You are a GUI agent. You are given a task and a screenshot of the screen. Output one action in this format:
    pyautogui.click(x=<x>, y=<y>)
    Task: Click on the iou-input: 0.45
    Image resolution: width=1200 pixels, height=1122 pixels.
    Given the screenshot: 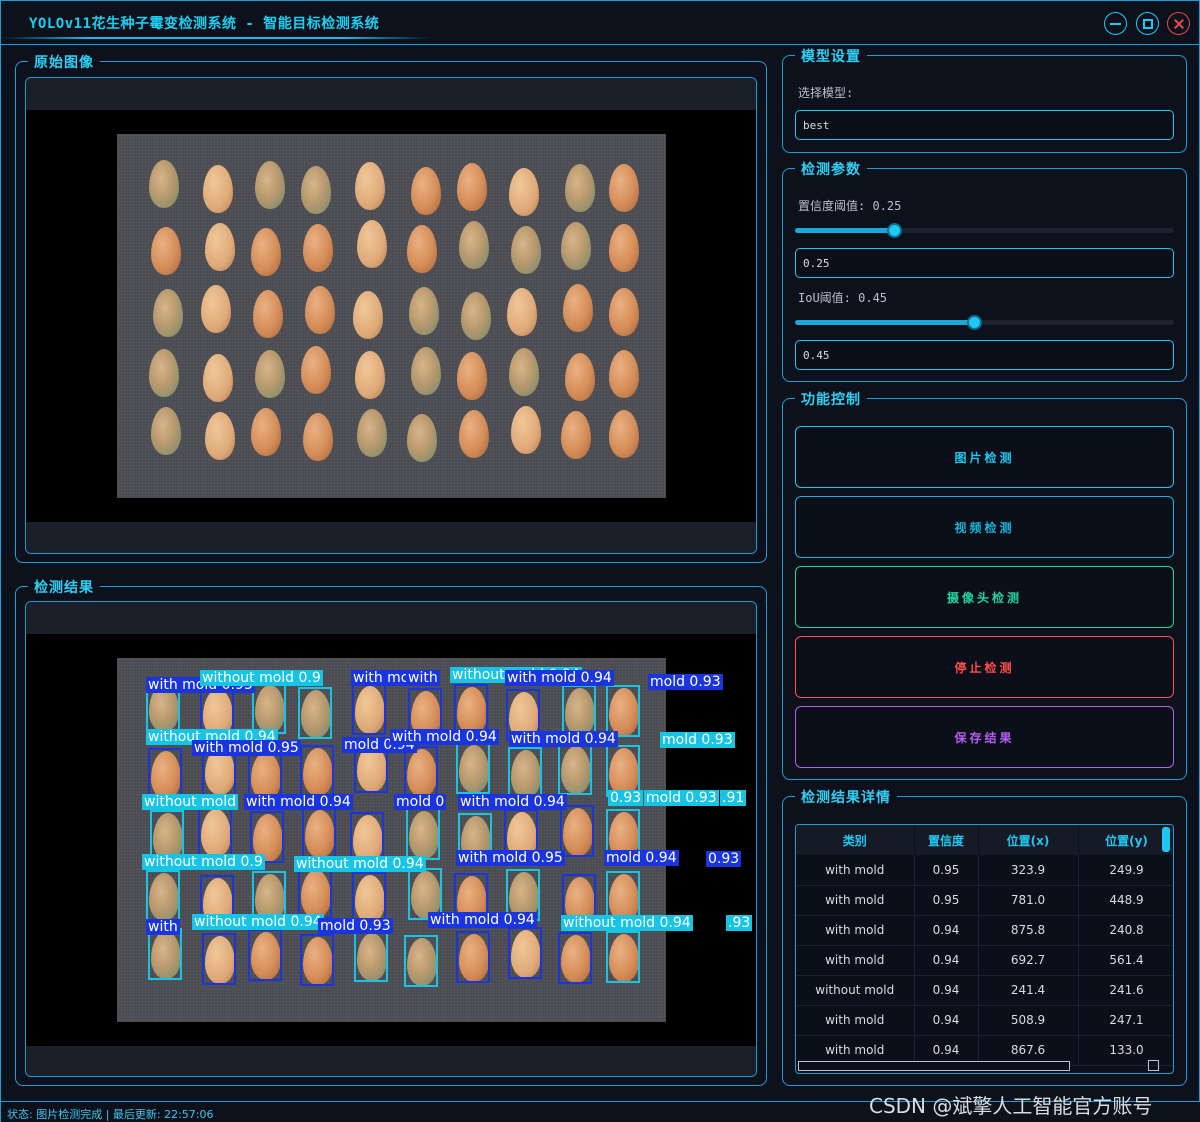 What is the action you would take?
    pyautogui.click(x=984, y=355)
    